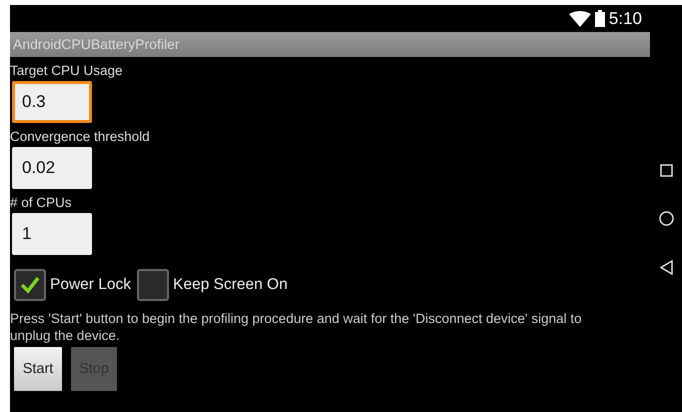 This screenshot has height=412, width=682. I want to click on start-button: Start, so click(38, 369).